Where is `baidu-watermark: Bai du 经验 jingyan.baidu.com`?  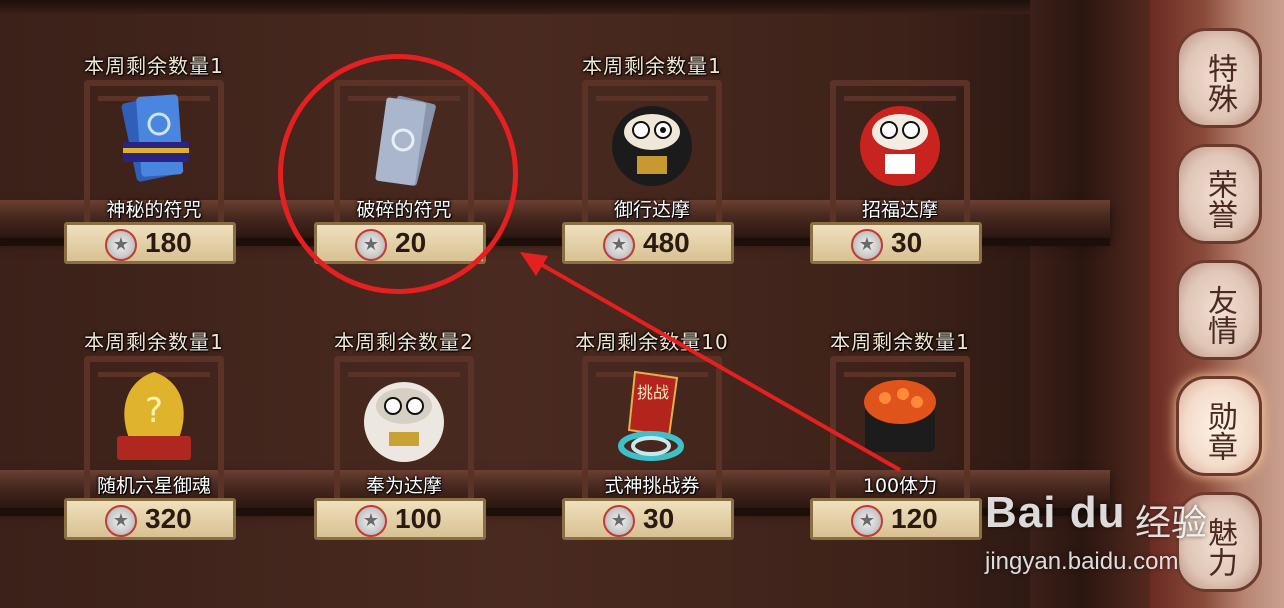
baidu-watermark: Bai du 经验 jingyan.baidu.com is located at coordinates (1130, 543).